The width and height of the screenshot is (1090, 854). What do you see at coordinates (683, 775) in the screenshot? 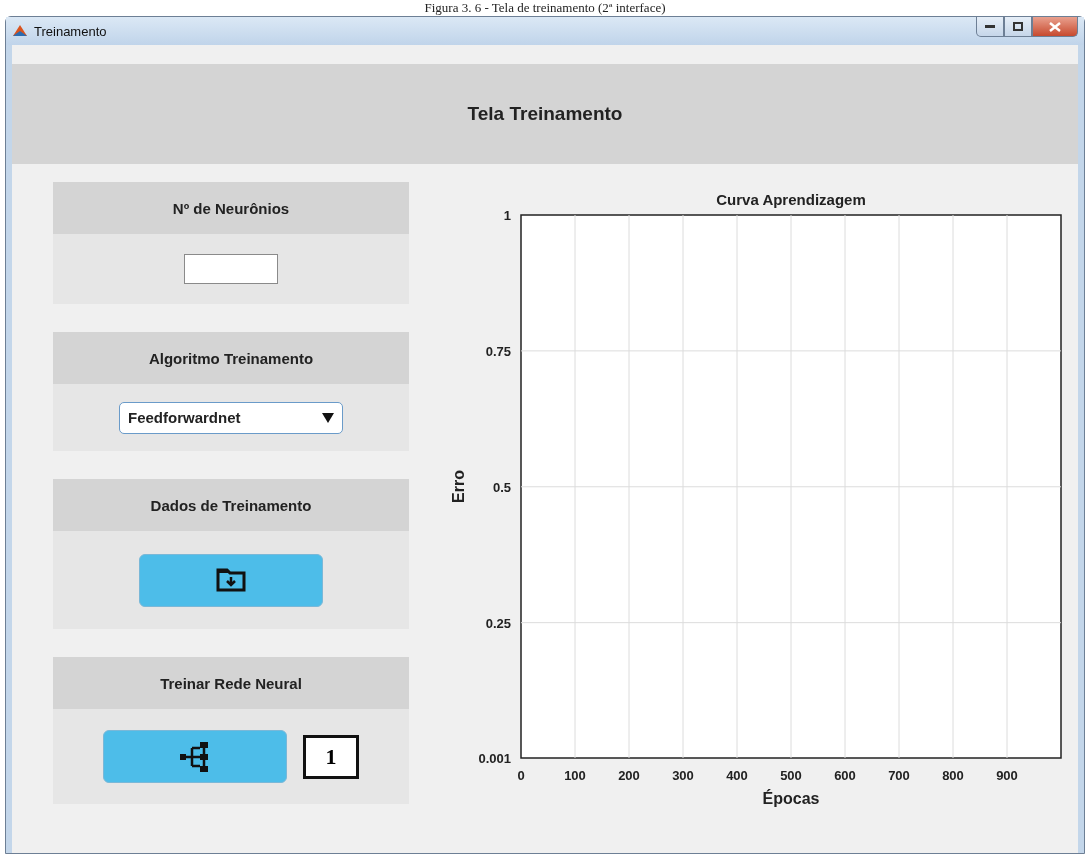
I see `tick-label: 300` at bounding box center [683, 775].